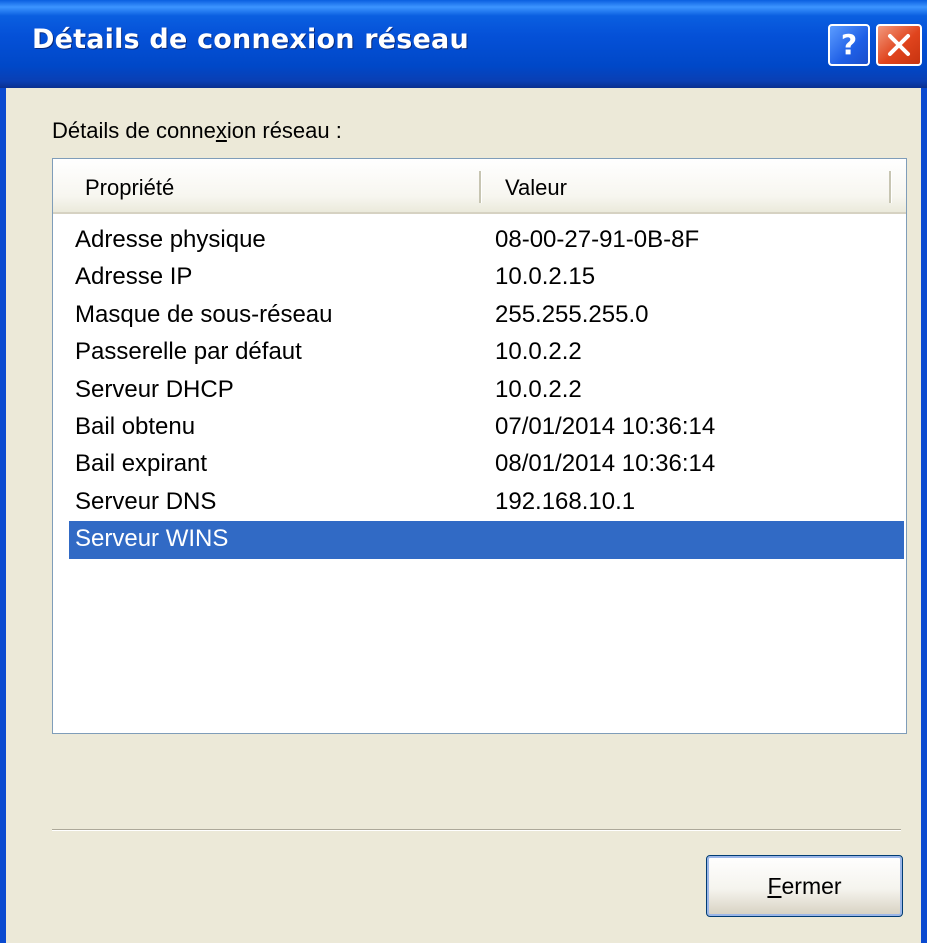  I want to click on details-label: Détails de connexion réseau :, so click(197, 131).